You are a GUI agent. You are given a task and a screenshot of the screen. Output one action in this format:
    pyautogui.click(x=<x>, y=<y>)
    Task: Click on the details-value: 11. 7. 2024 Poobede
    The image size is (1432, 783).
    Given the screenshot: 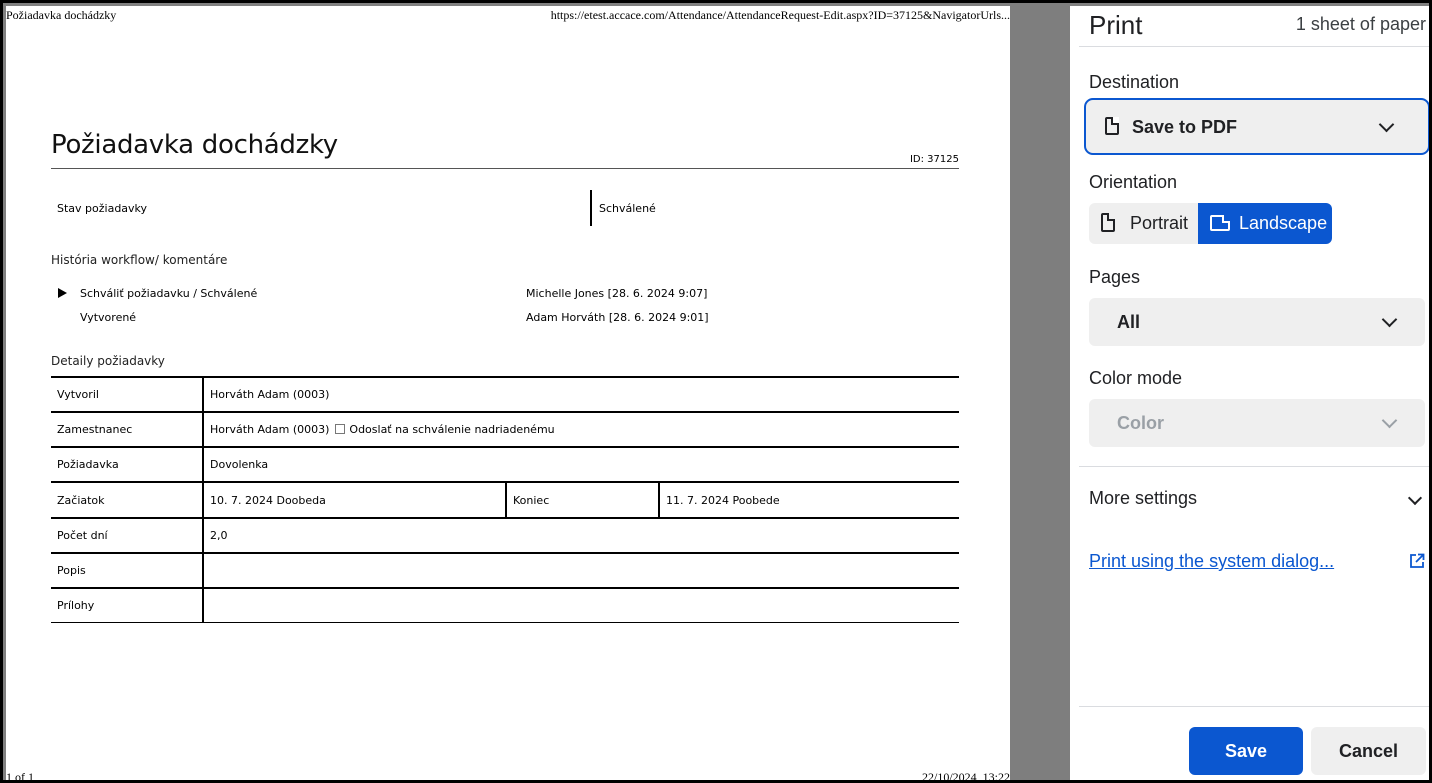 What is the action you would take?
    pyautogui.click(x=809, y=499)
    